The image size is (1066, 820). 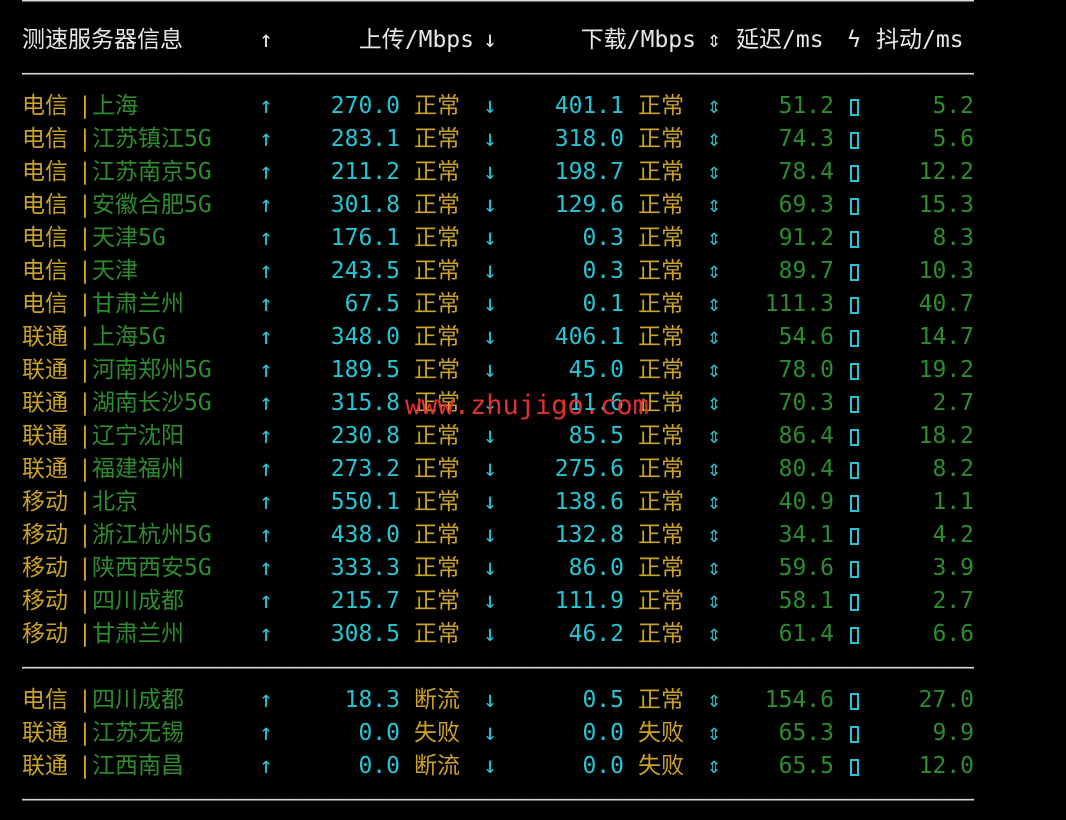 I want to click on server-city: 北京, so click(x=115, y=502).